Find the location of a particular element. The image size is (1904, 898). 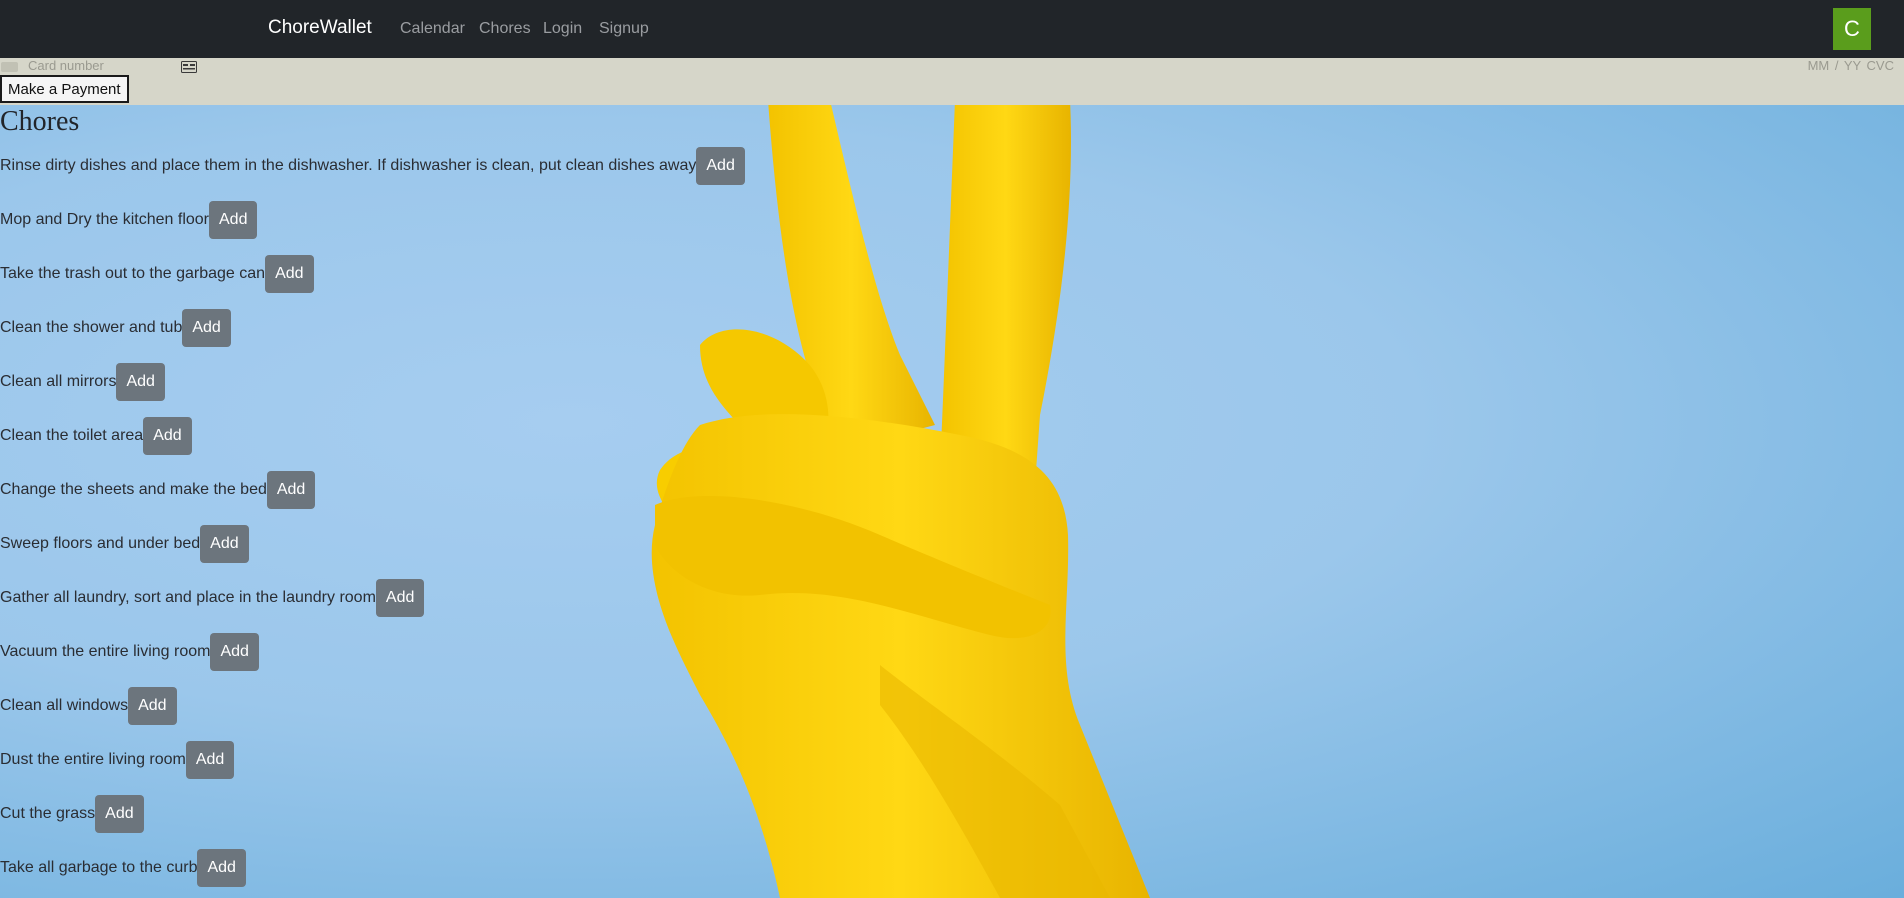

list-item: Take all garbage to the curb Add is located at coordinates (123, 868).